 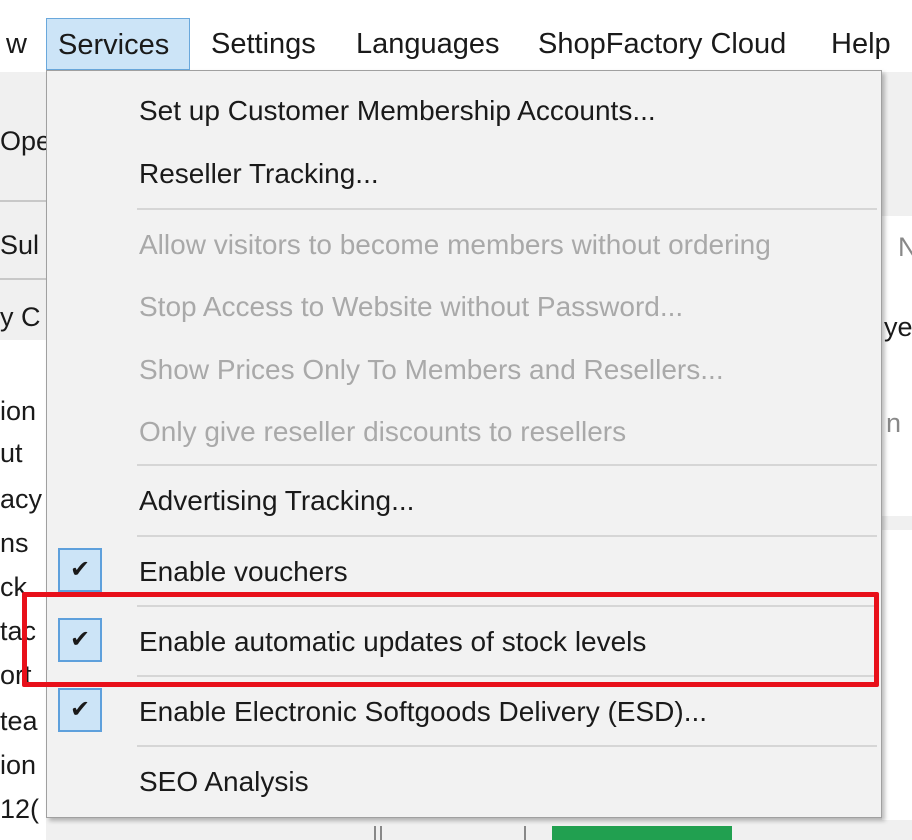 I want to click on menu-item-label: SEO Analysis, so click(x=224, y=781).